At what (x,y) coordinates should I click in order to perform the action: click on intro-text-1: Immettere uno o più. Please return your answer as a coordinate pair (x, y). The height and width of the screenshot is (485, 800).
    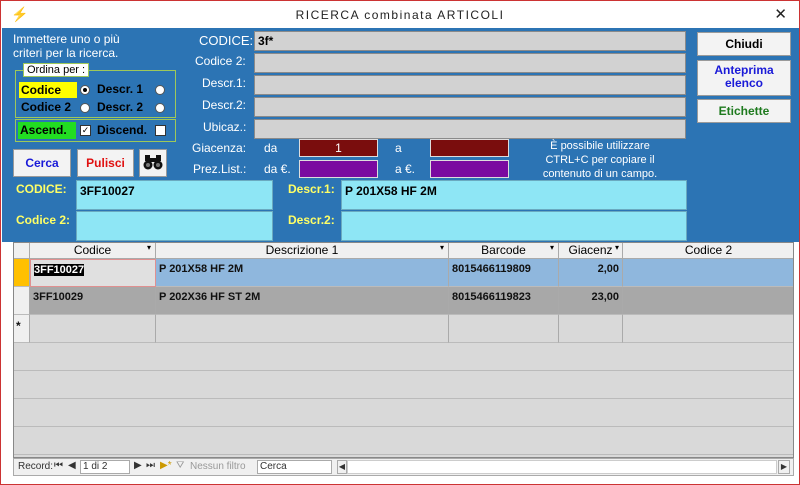
    Looking at the image, I should click on (66, 39).